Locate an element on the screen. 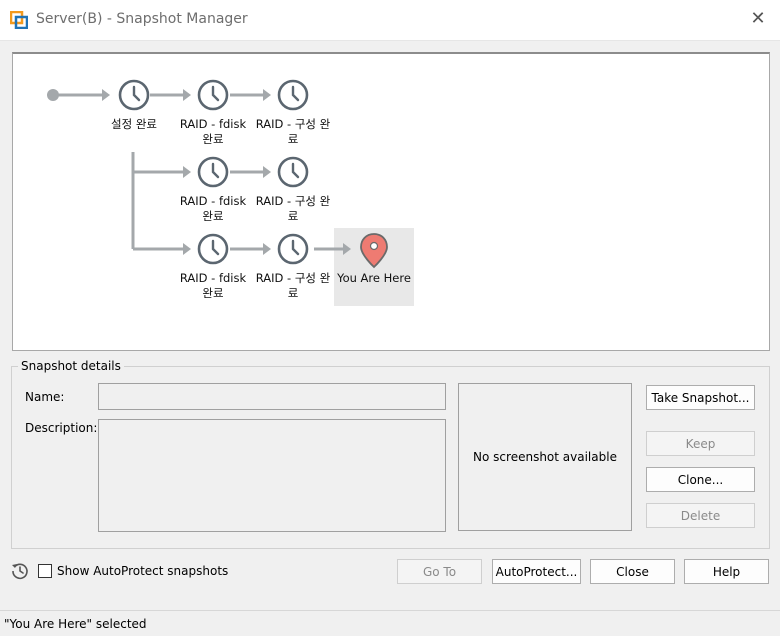  delete-button: Delete is located at coordinates (700, 515).